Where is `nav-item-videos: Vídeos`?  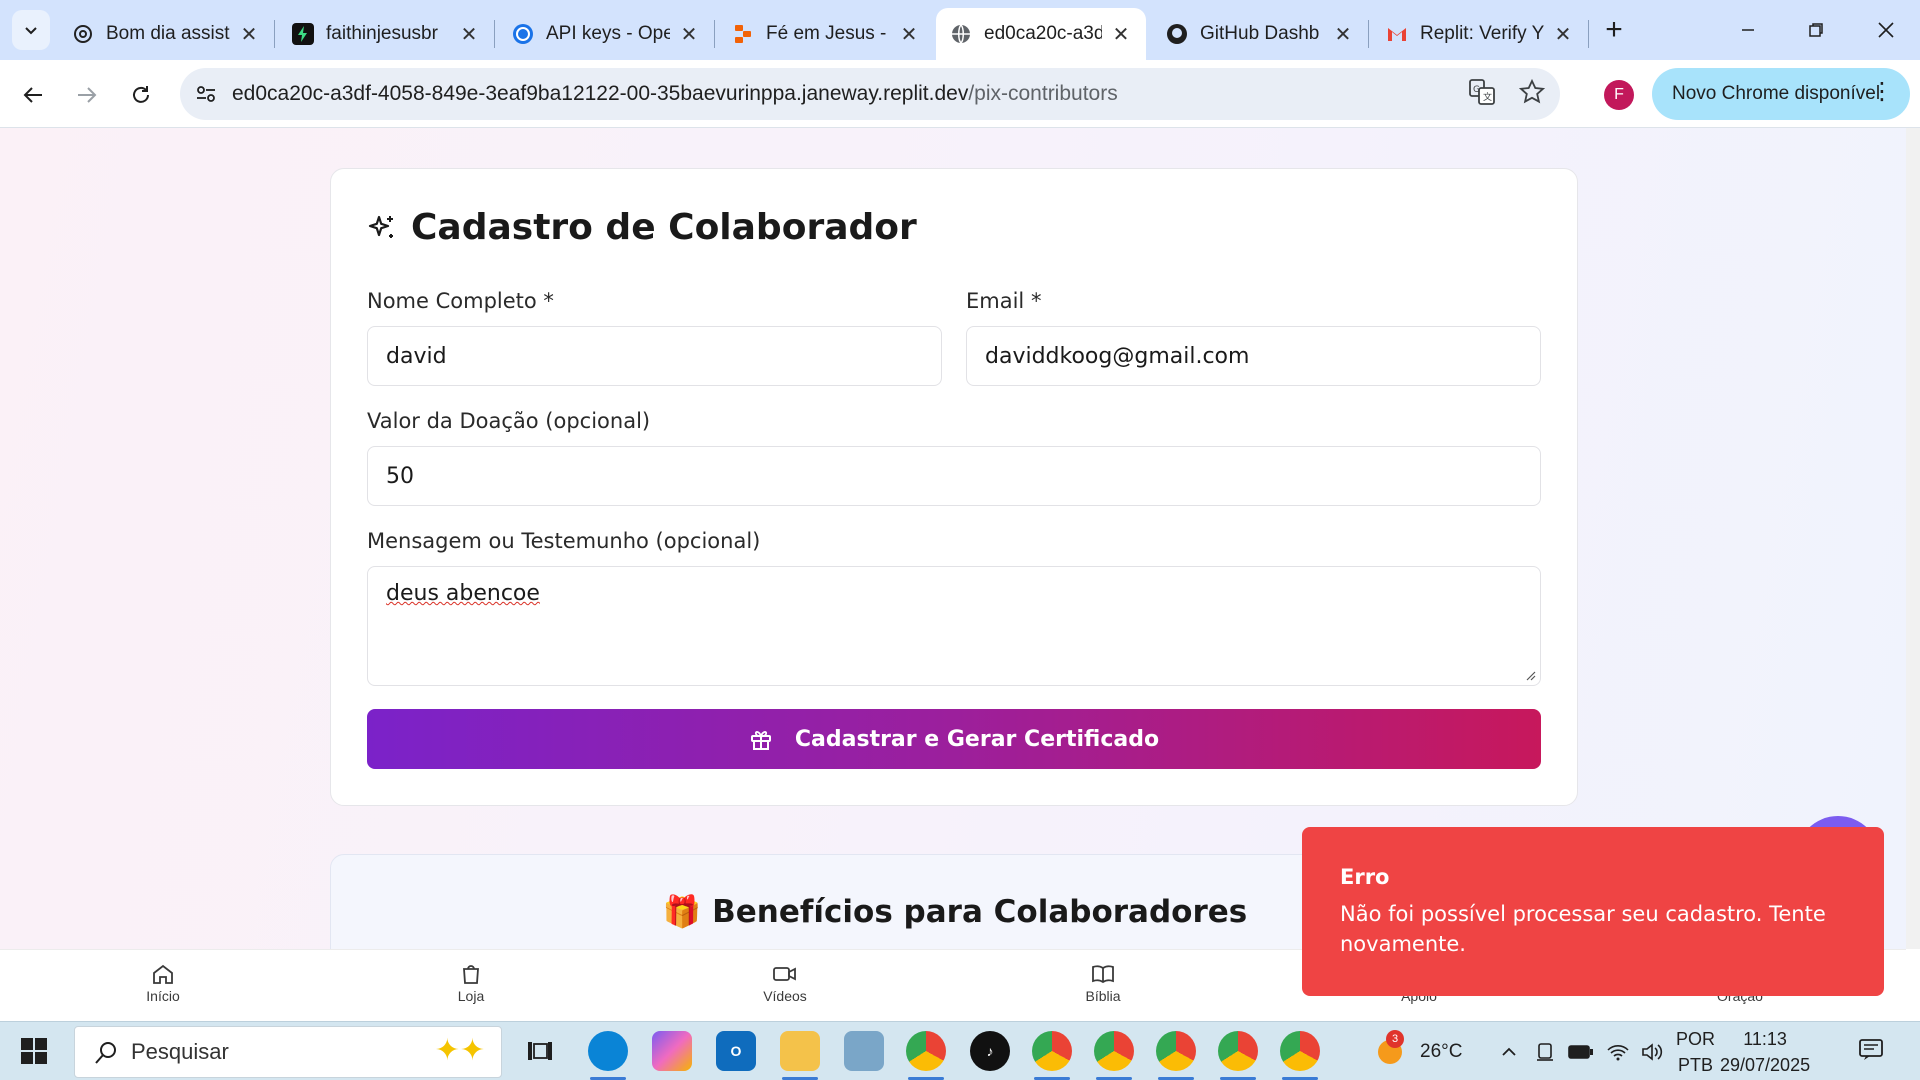 nav-item-videos: Vídeos is located at coordinates (785, 982).